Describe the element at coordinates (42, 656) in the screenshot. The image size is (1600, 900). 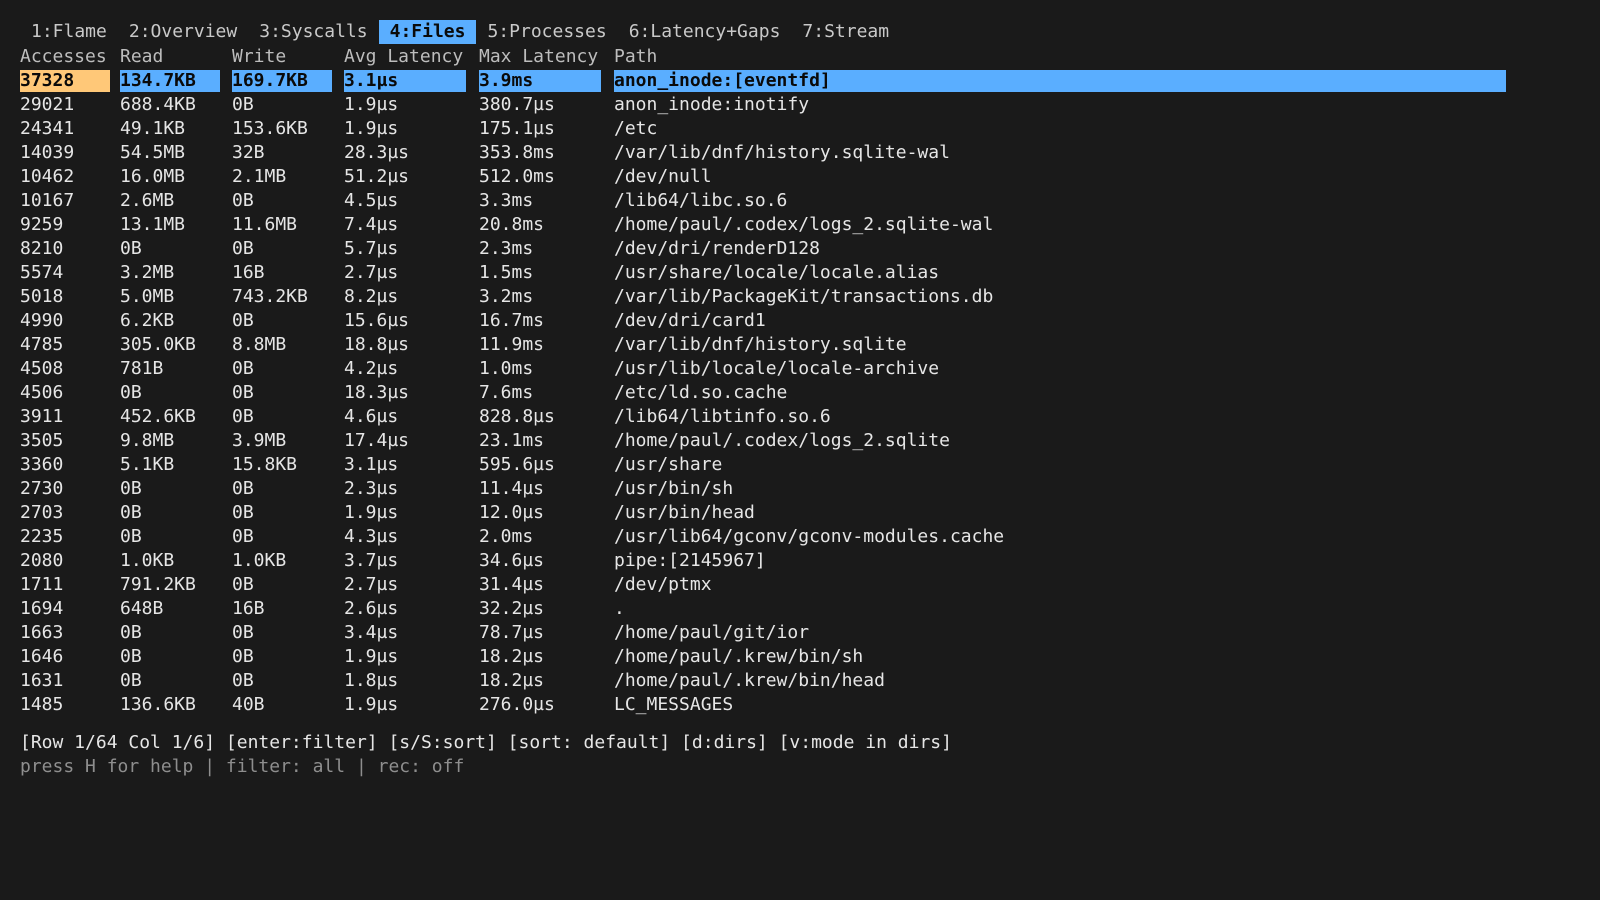
I see `cell-accesses: 1646` at that location.